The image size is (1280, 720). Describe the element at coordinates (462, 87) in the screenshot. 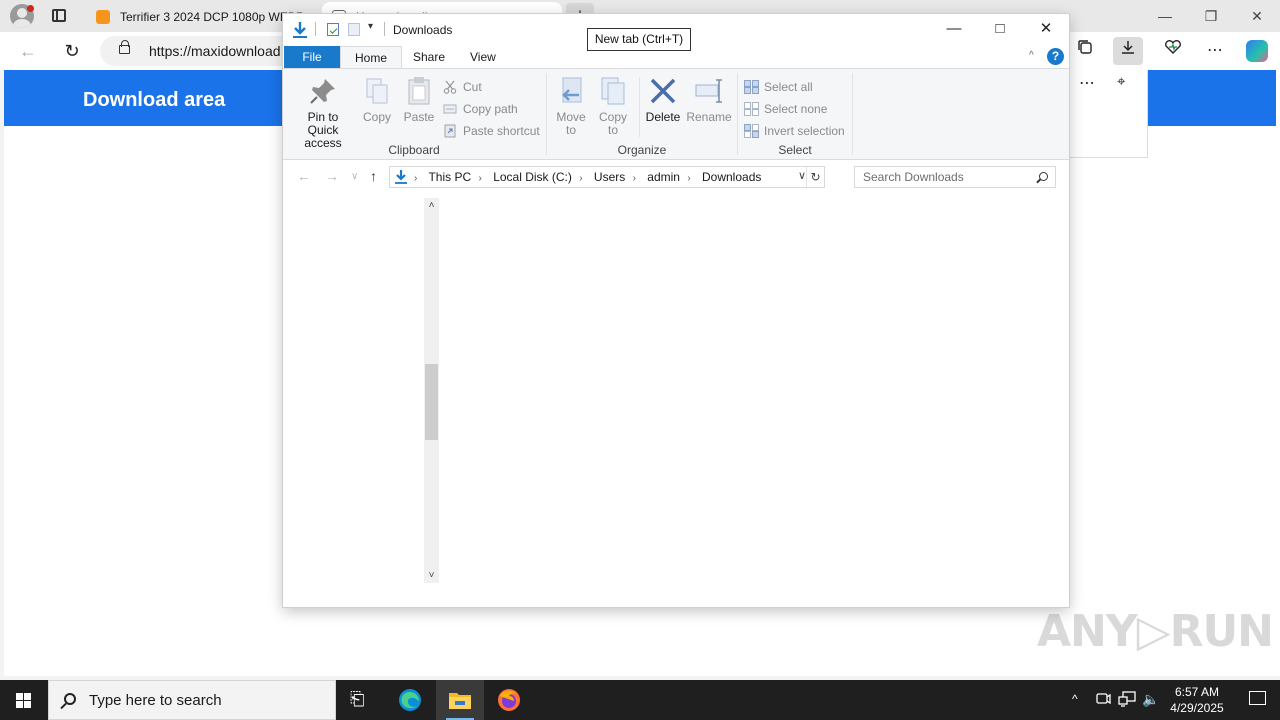

I see `cut-button: Cut` at that location.